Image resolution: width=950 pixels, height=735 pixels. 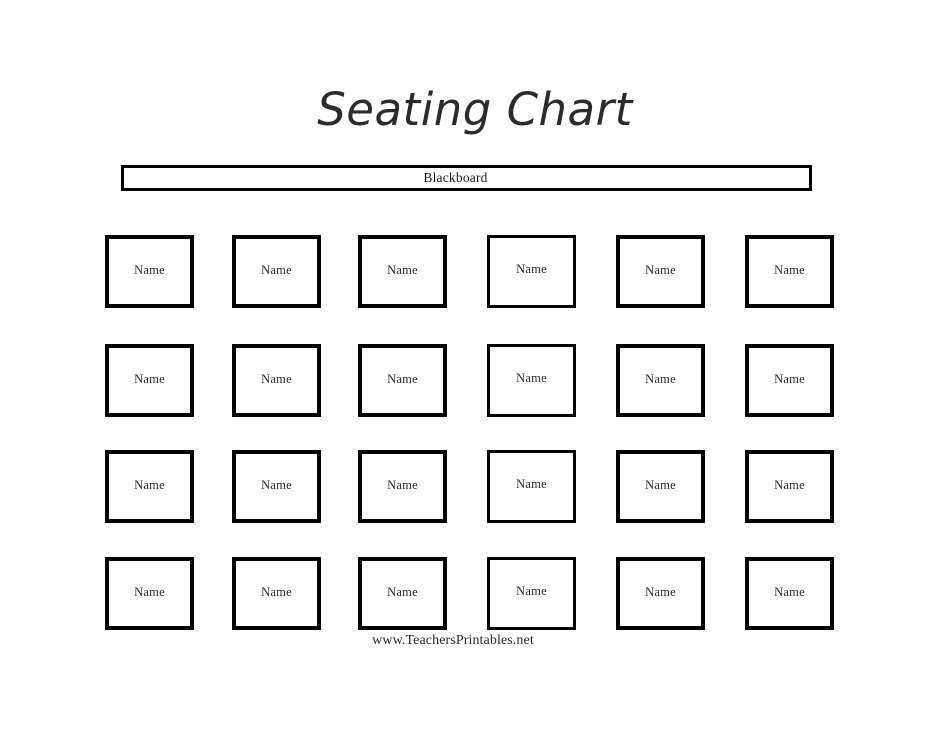 I want to click on footer-credit: www.TeachersPrintables.net, so click(x=453, y=640).